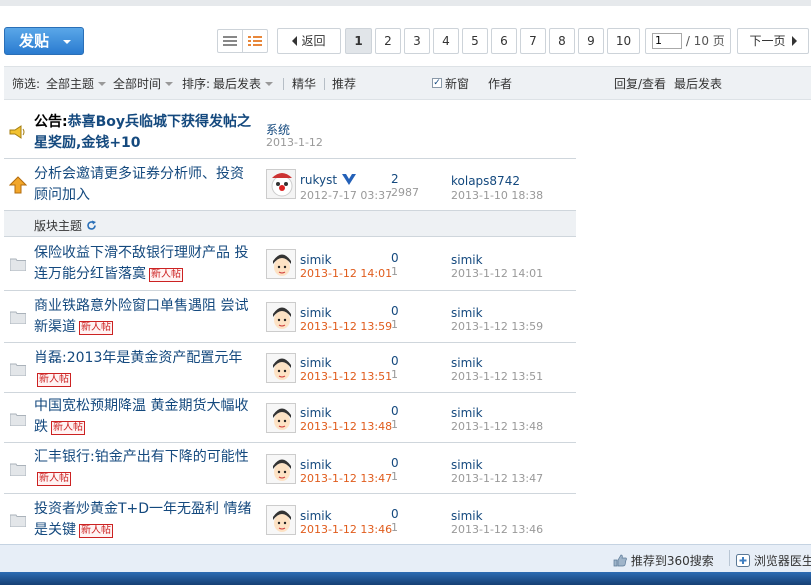 This screenshot has height=585, width=811. I want to click on page-6-button: 6, so click(504, 41).